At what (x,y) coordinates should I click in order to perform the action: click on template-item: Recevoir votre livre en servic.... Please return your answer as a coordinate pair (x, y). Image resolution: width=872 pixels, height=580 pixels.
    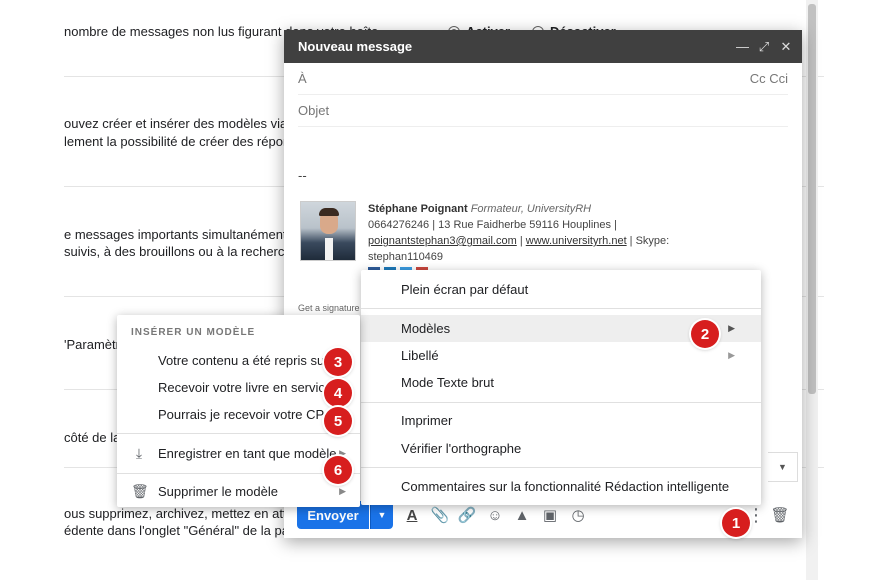
    Looking at the image, I should click on (238, 387).